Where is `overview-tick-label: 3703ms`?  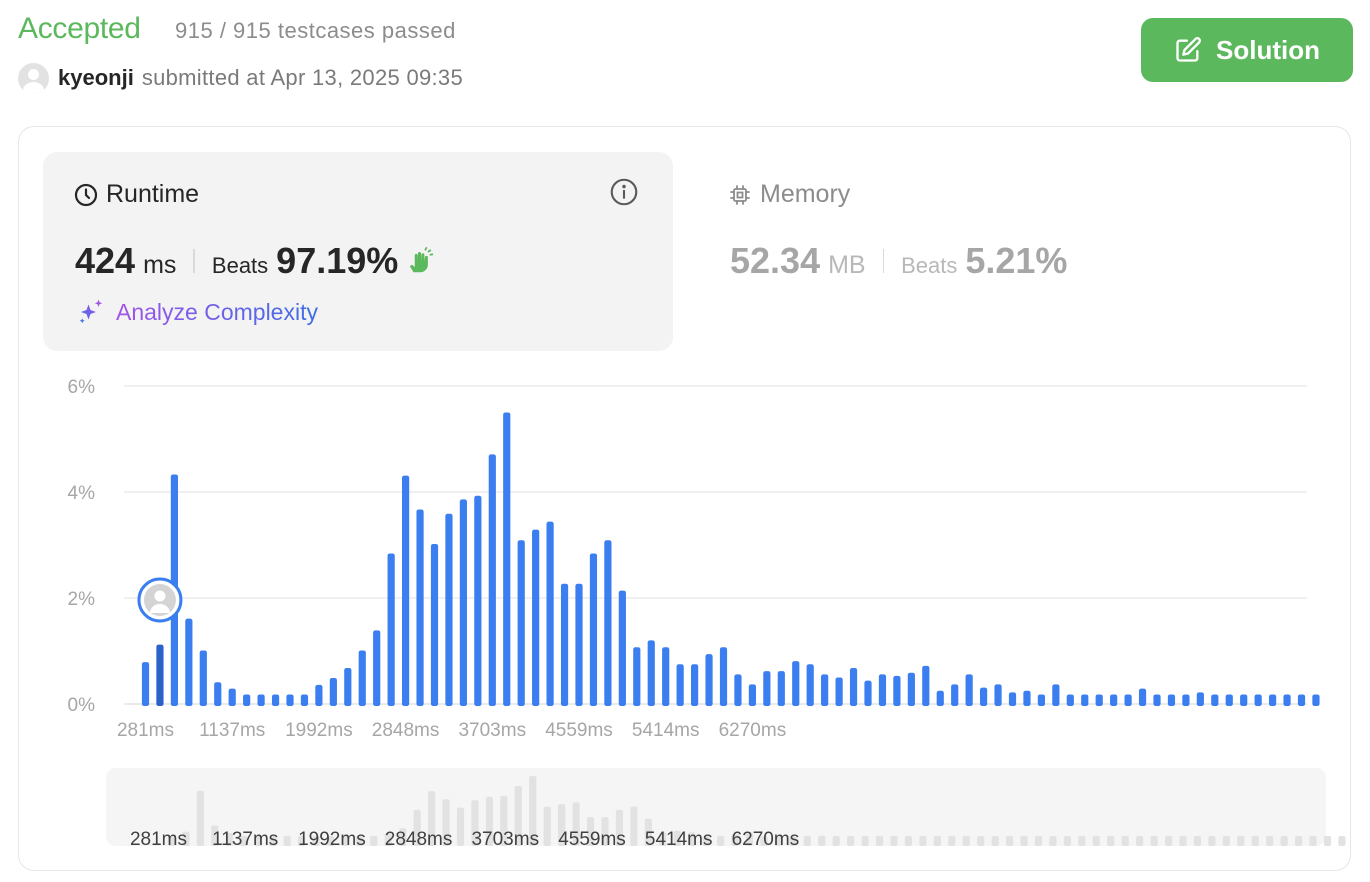 overview-tick-label: 3703ms is located at coordinates (505, 839).